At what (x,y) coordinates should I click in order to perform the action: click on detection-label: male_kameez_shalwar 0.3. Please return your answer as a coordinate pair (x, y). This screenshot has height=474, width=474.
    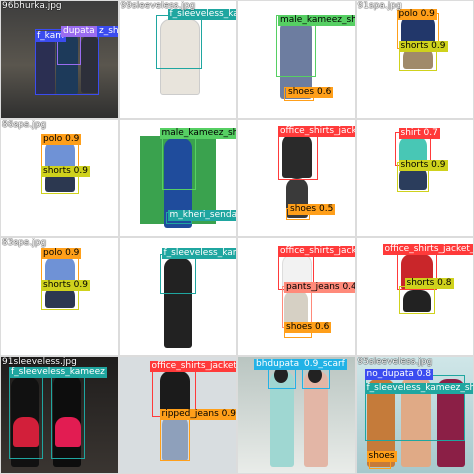
    Looking at the image, I should click on (316, 20).